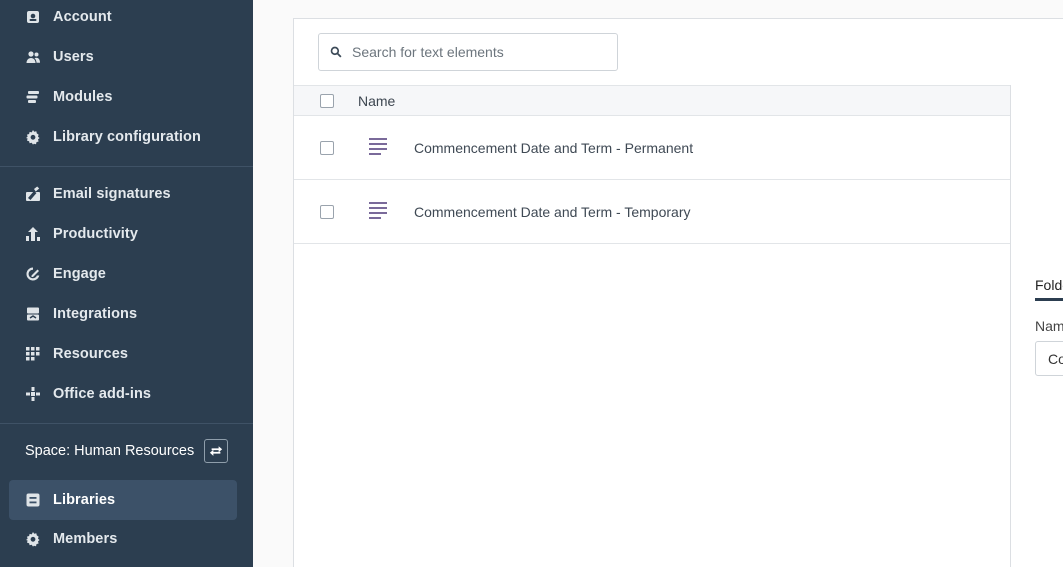 This screenshot has height=567, width=1063. I want to click on grid-icon, so click(33, 354).